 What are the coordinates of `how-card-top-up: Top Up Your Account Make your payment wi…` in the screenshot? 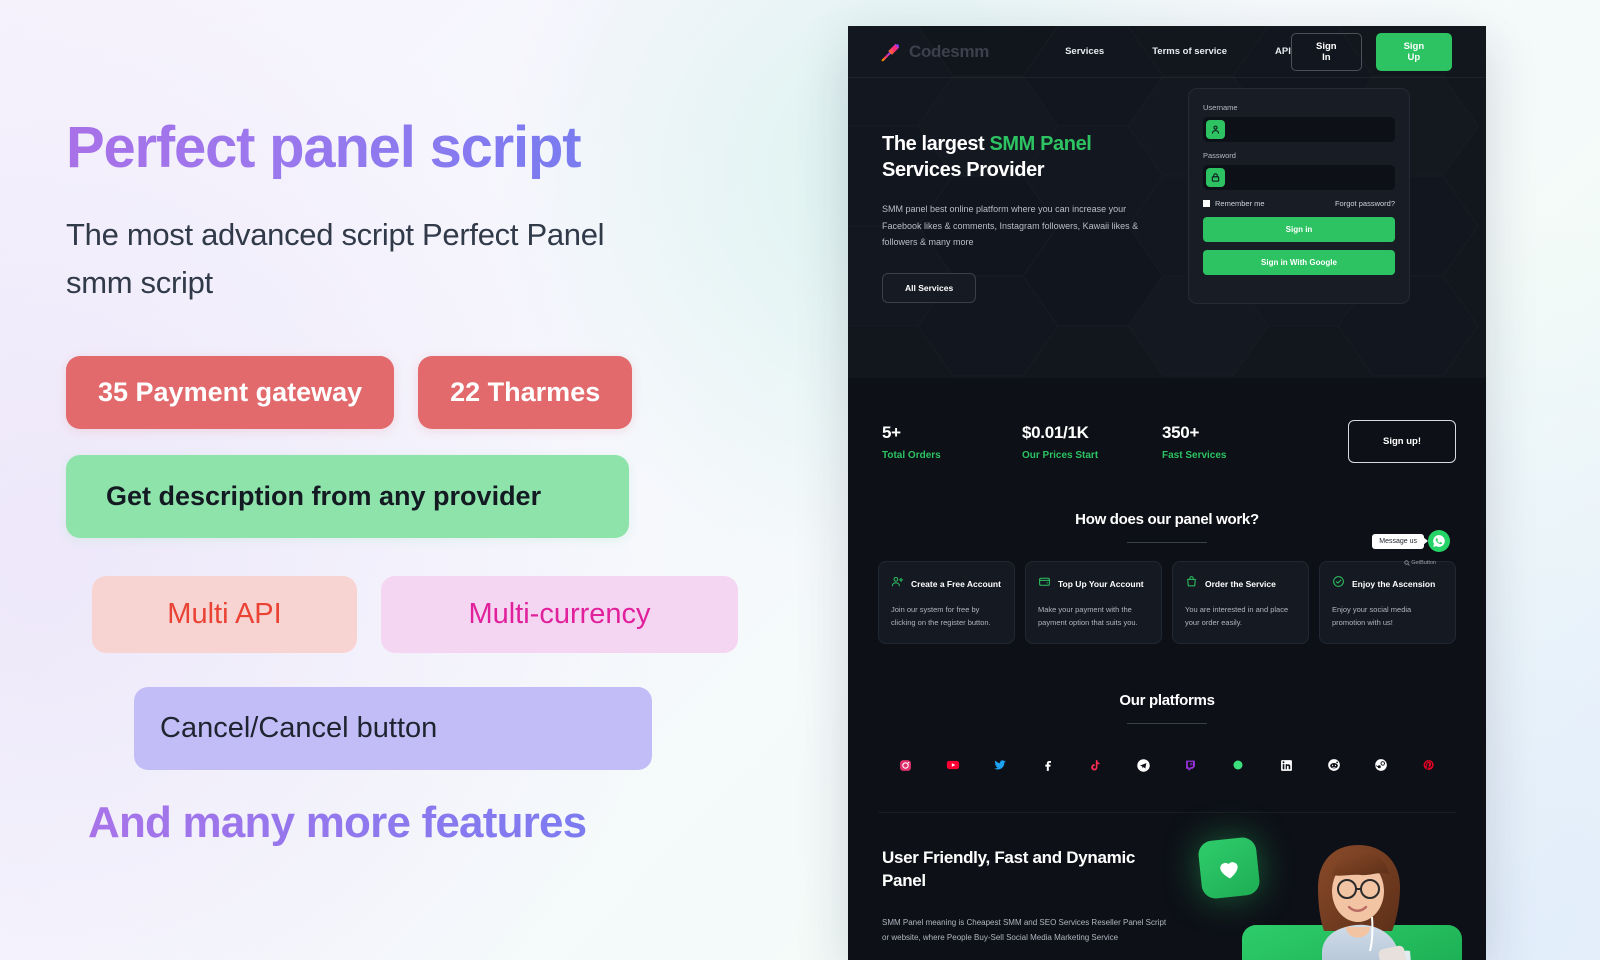 It's located at (1093, 603).